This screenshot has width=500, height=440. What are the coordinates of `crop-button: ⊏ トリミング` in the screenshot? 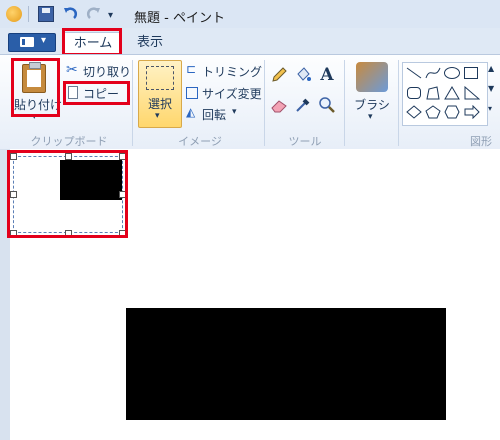 It's located at (226, 71).